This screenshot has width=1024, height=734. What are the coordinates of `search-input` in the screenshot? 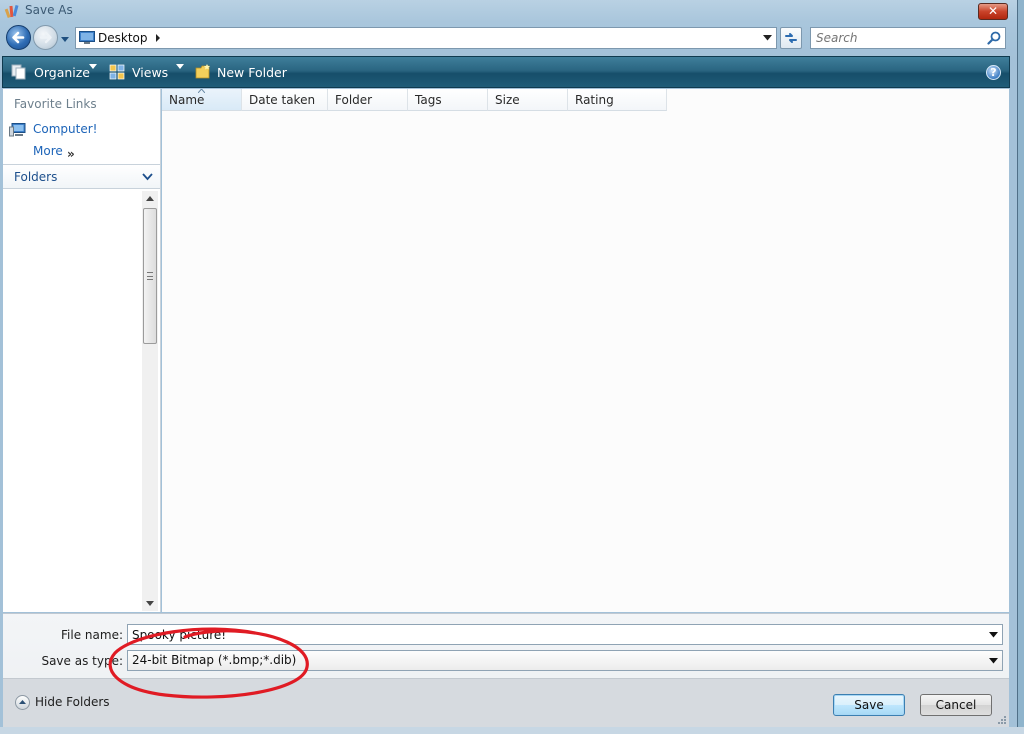 It's located at (896, 38).